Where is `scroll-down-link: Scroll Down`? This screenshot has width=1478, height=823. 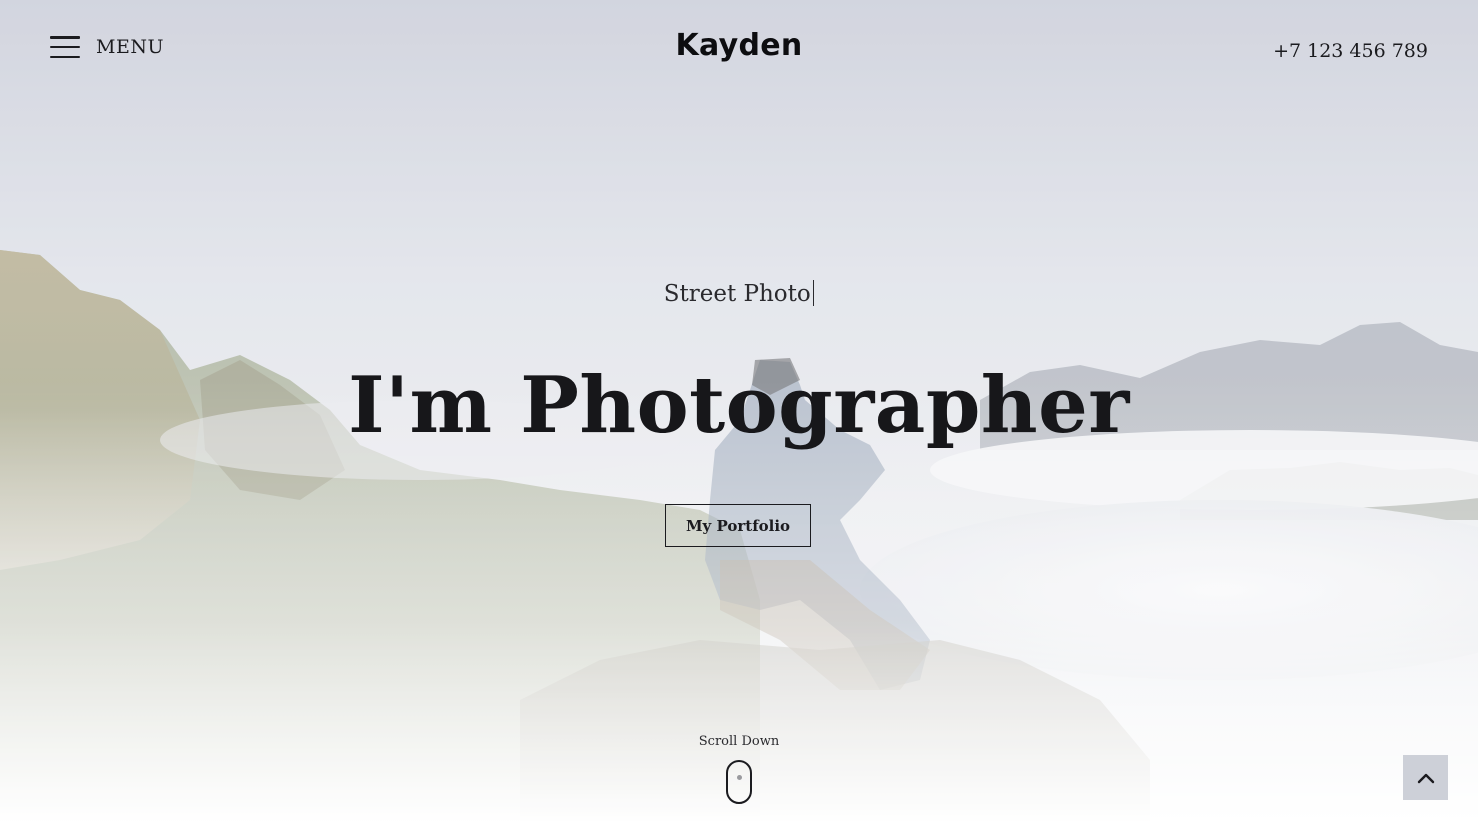 scroll-down-link: Scroll Down is located at coordinates (739, 769).